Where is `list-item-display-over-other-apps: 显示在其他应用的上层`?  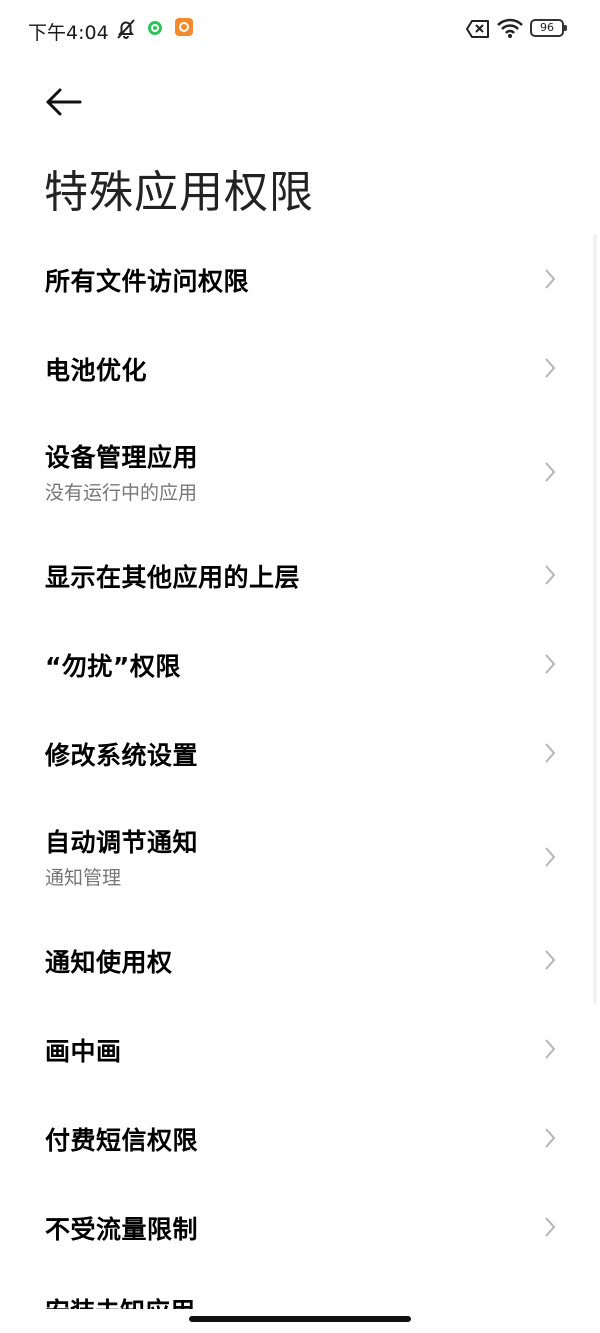 list-item-display-over-other-apps: 显示在其他应用的上层 is located at coordinates (300, 575).